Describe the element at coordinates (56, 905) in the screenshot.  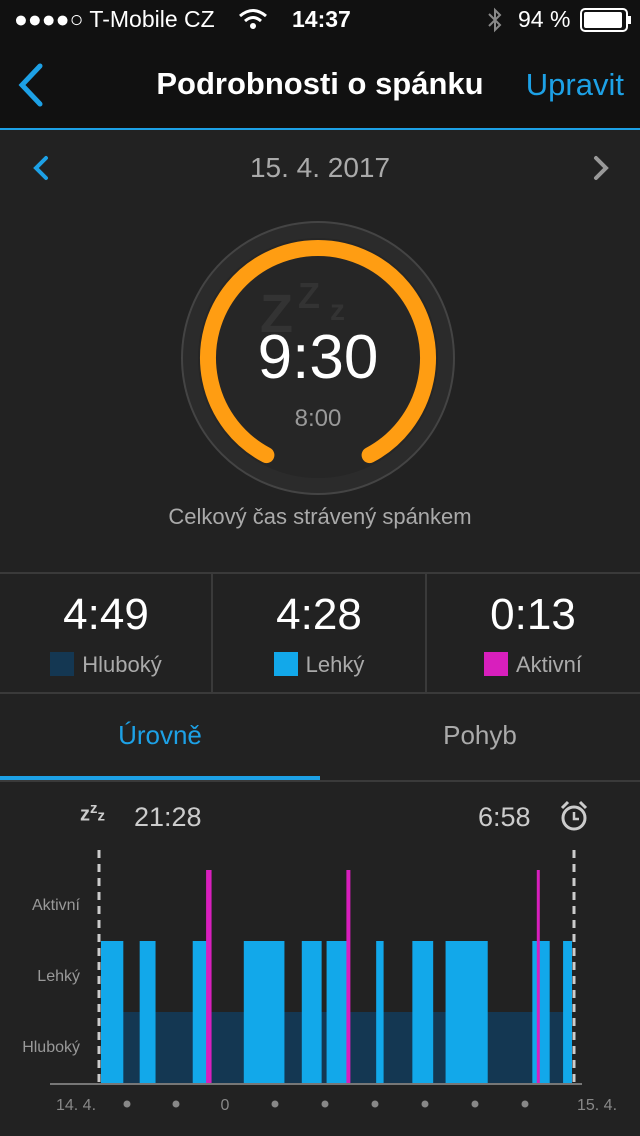
I see `y-label-active: Aktivní` at that location.